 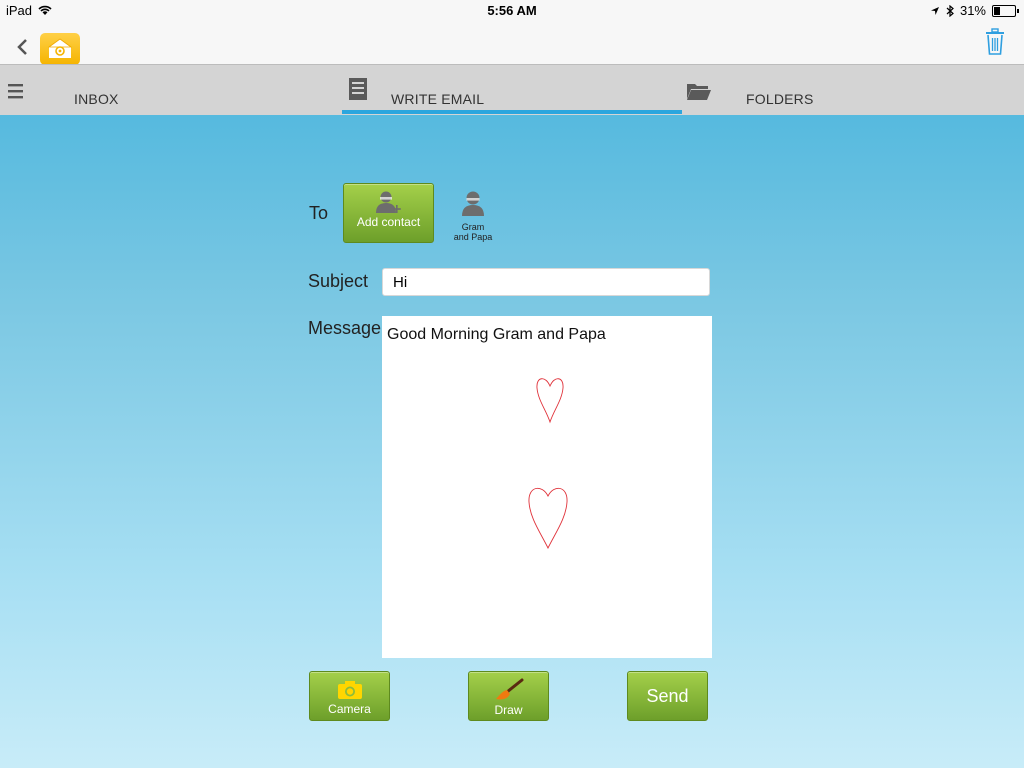 I want to click on app-logo, so click(x=60, y=49).